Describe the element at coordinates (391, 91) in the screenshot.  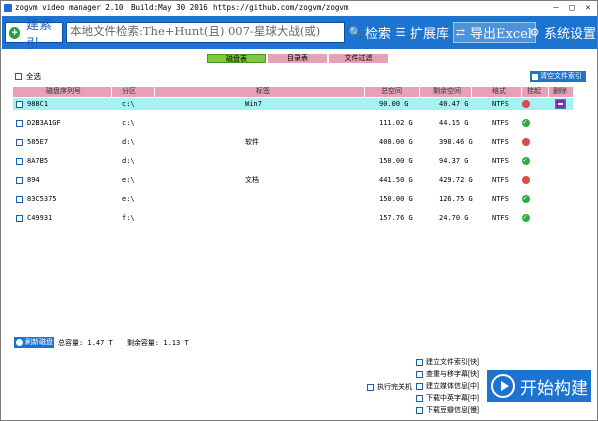
I see `header-total: 总空间` at that location.